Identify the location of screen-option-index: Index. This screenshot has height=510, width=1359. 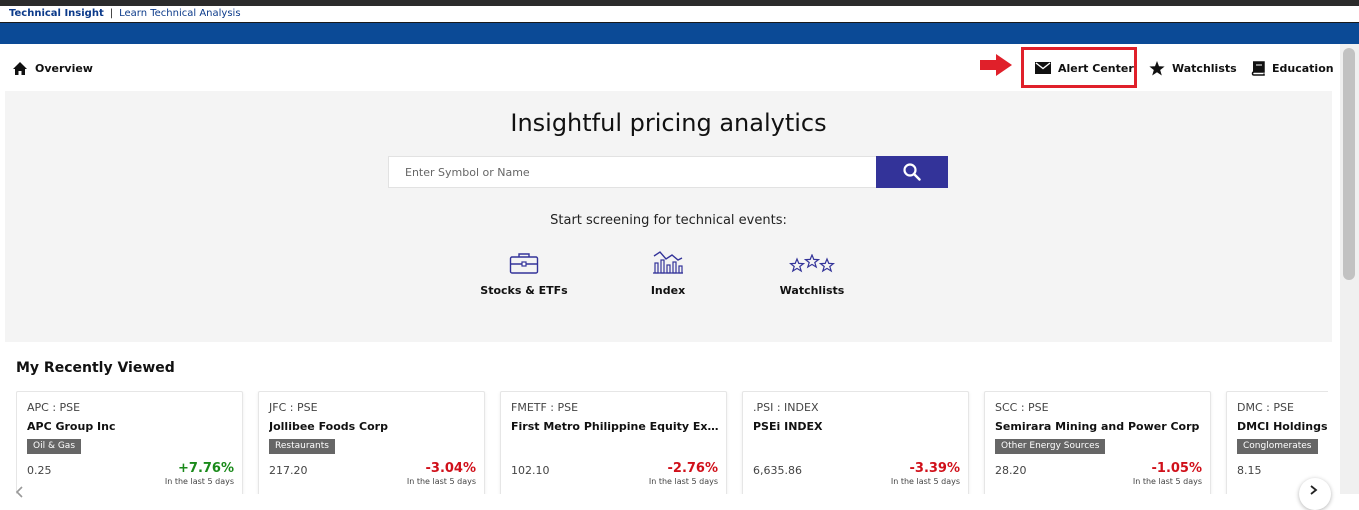
(668, 270).